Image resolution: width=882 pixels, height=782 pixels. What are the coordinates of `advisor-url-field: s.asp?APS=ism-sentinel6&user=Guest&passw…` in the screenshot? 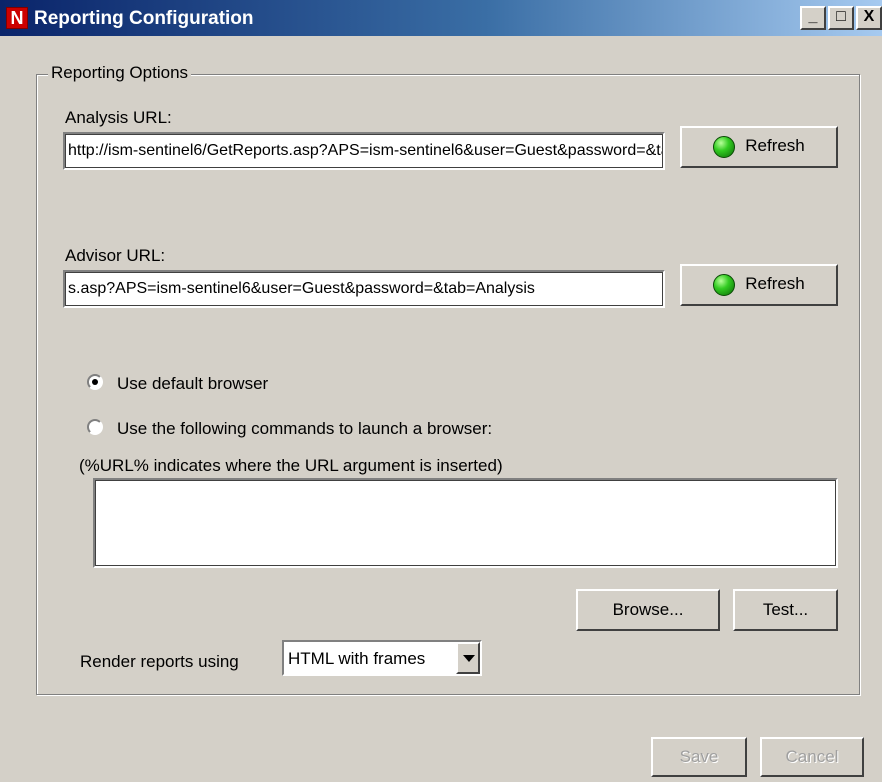 It's located at (364, 289).